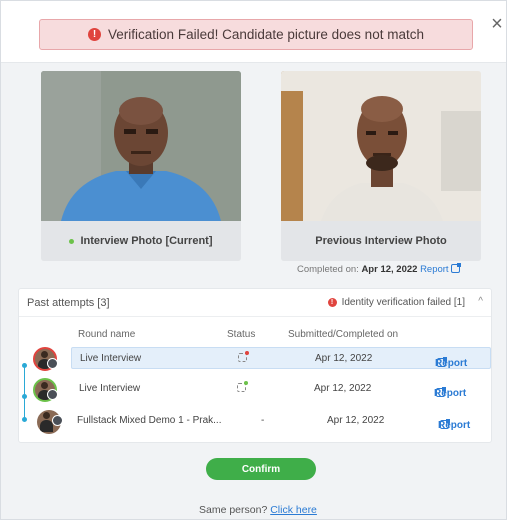  I want to click on previous-candidate-photo-image, so click(381, 146).